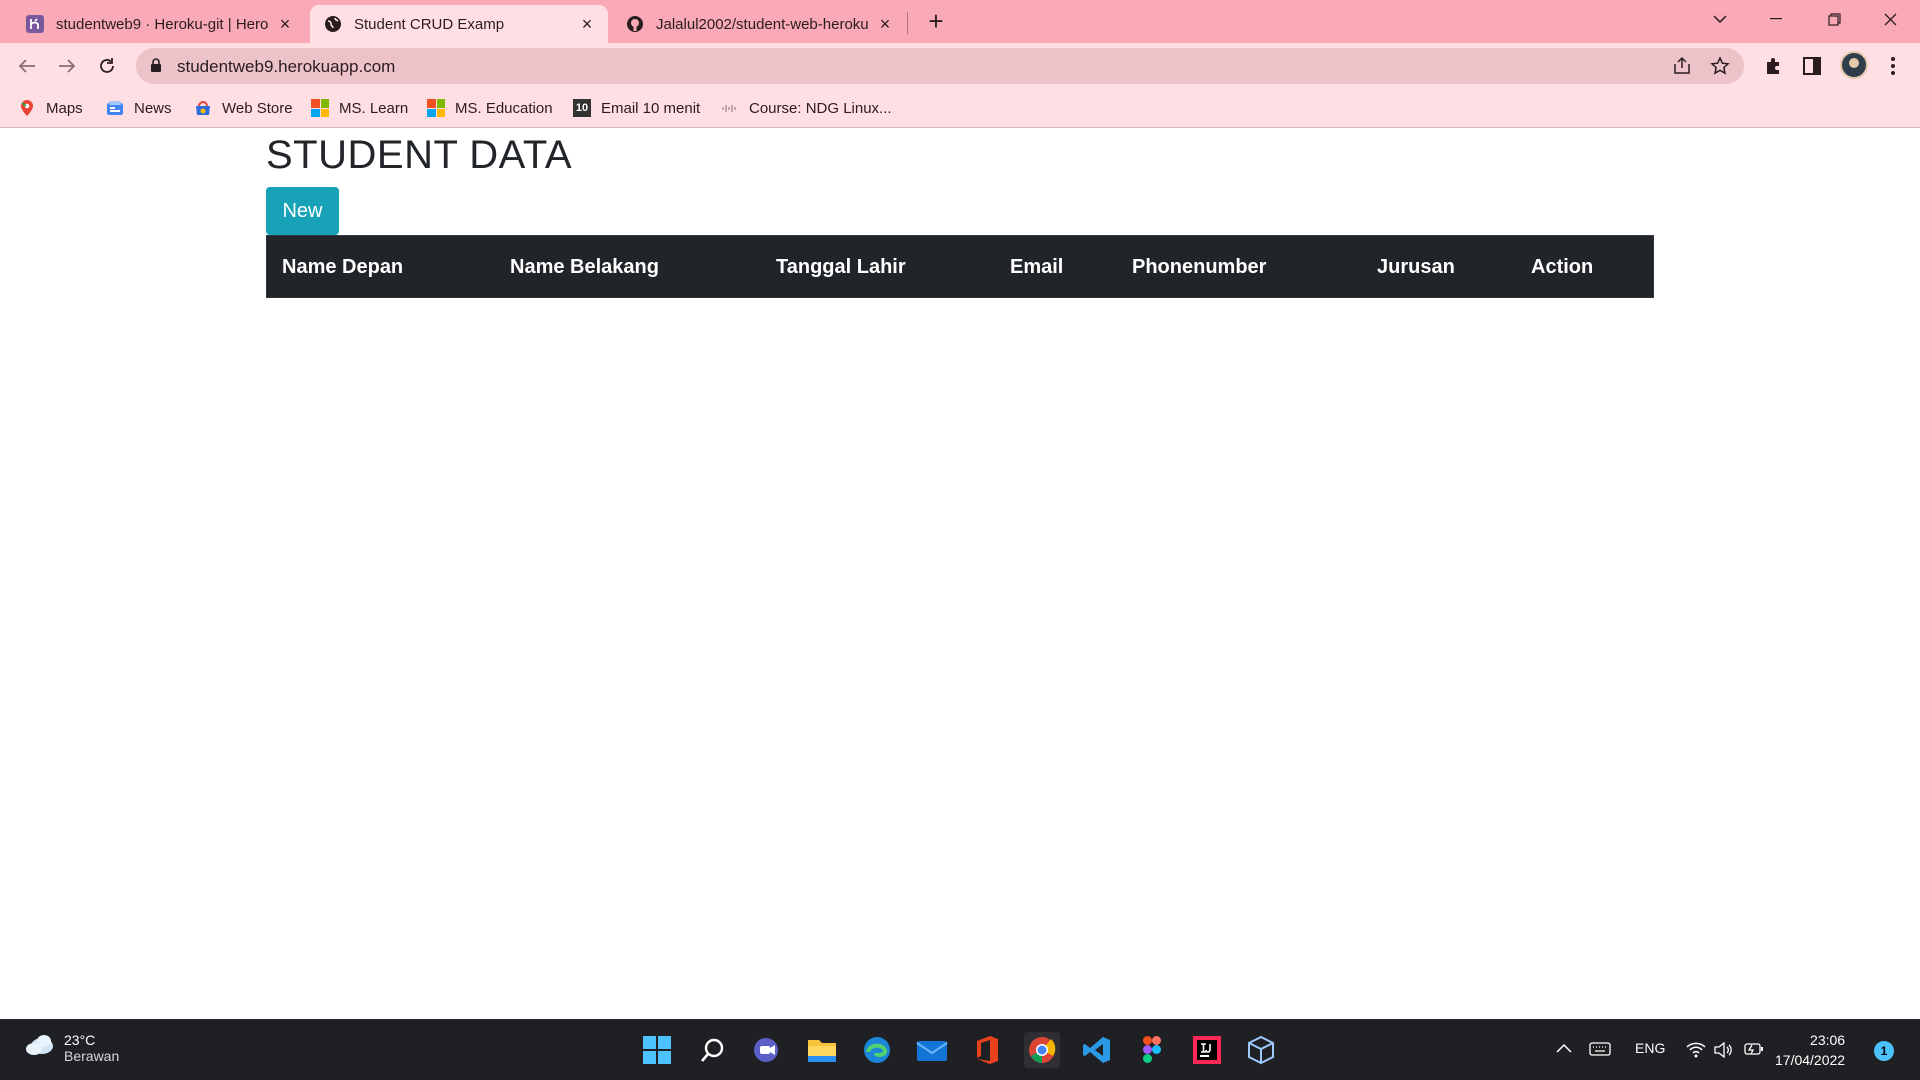 The height and width of the screenshot is (1080, 1920). Describe the element at coordinates (374, 108) in the screenshot. I see `bookmark-label: MS. Learn` at that location.